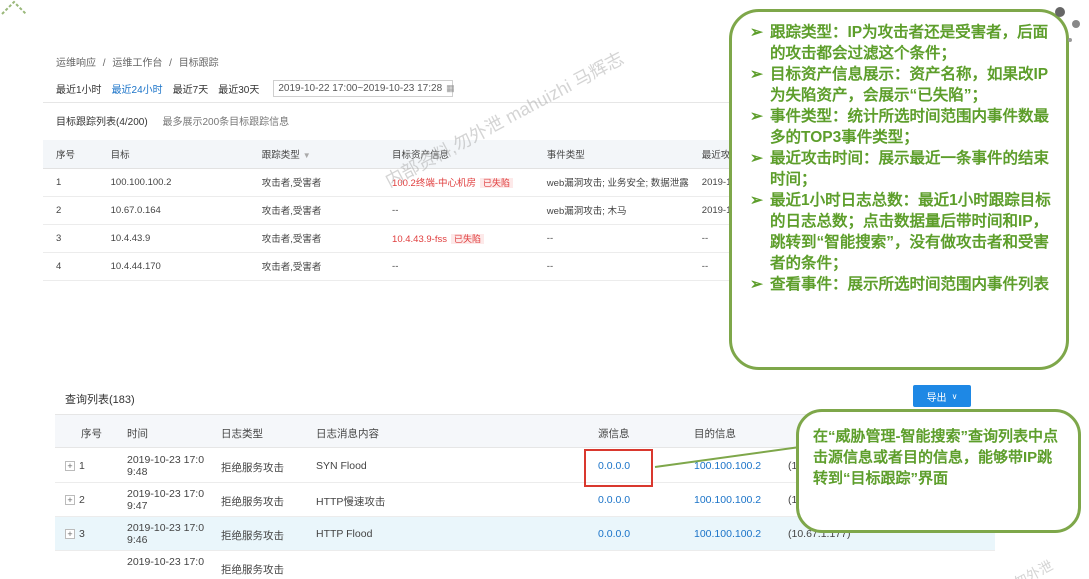 The image size is (1089, 579). I want to click on callout-item: ➢ 目标资产信息展示：资产名称，如果改IP为失陷资产，会展示“已失陷”；, so click(901, 85).